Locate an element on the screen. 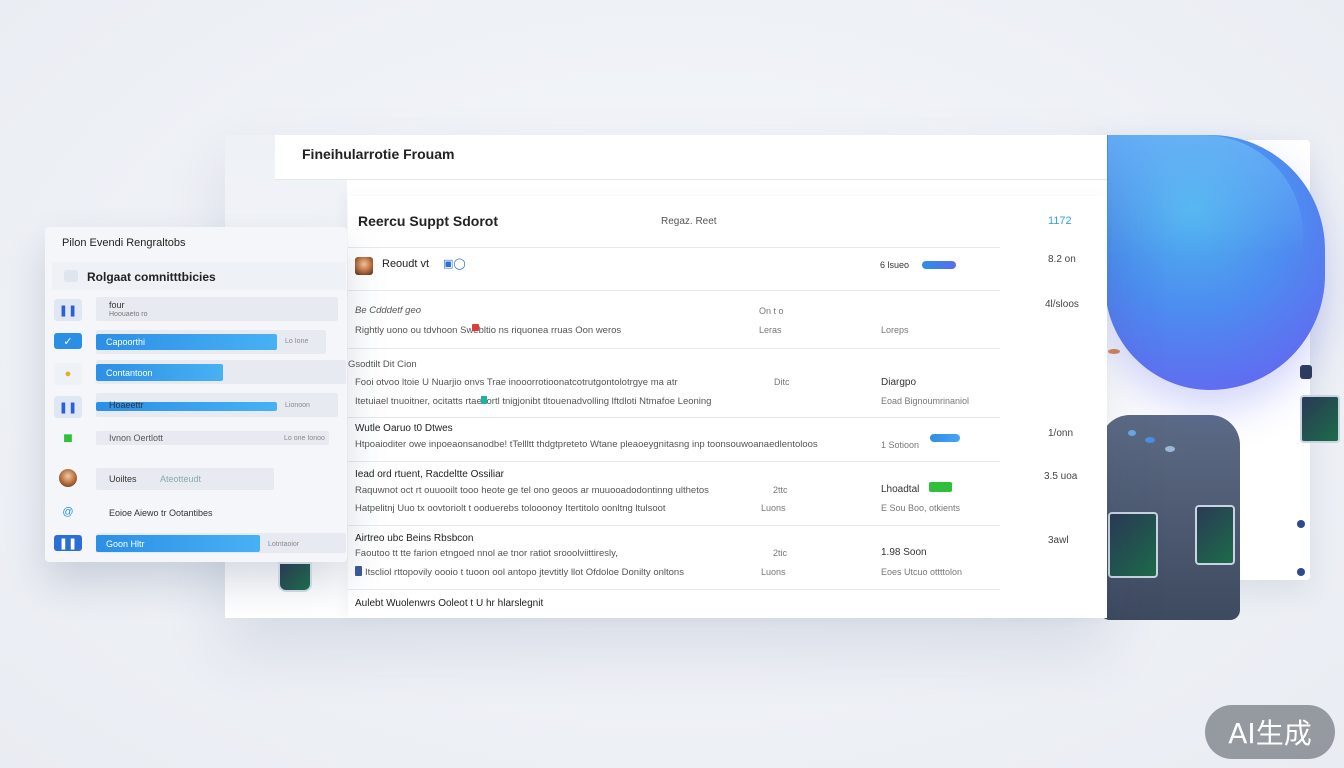  row-stat: 3.5 uoa is located at coordinates (1061, 476).